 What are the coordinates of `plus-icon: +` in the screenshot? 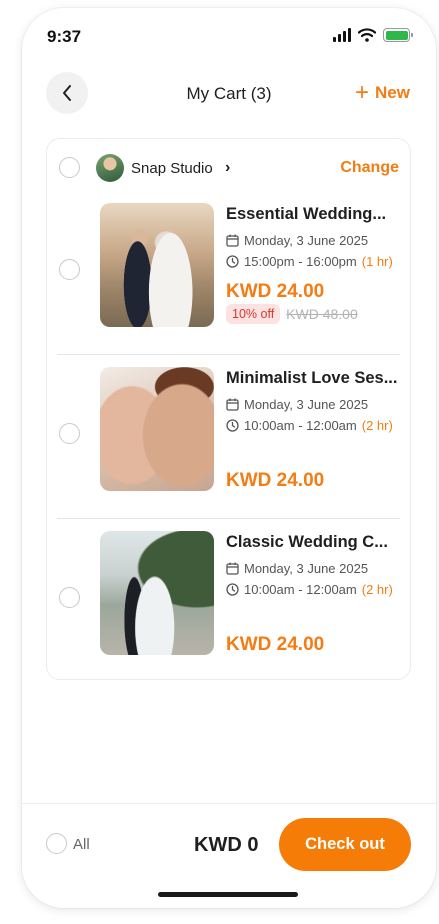 It's located at (362, 92).